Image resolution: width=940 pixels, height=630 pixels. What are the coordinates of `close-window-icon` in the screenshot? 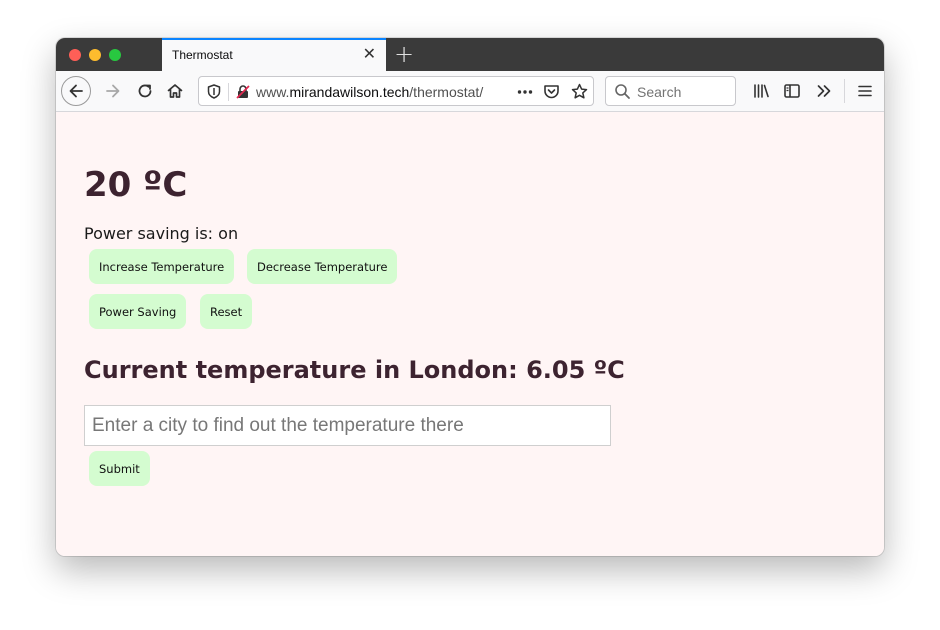 It's located at (75, 55).